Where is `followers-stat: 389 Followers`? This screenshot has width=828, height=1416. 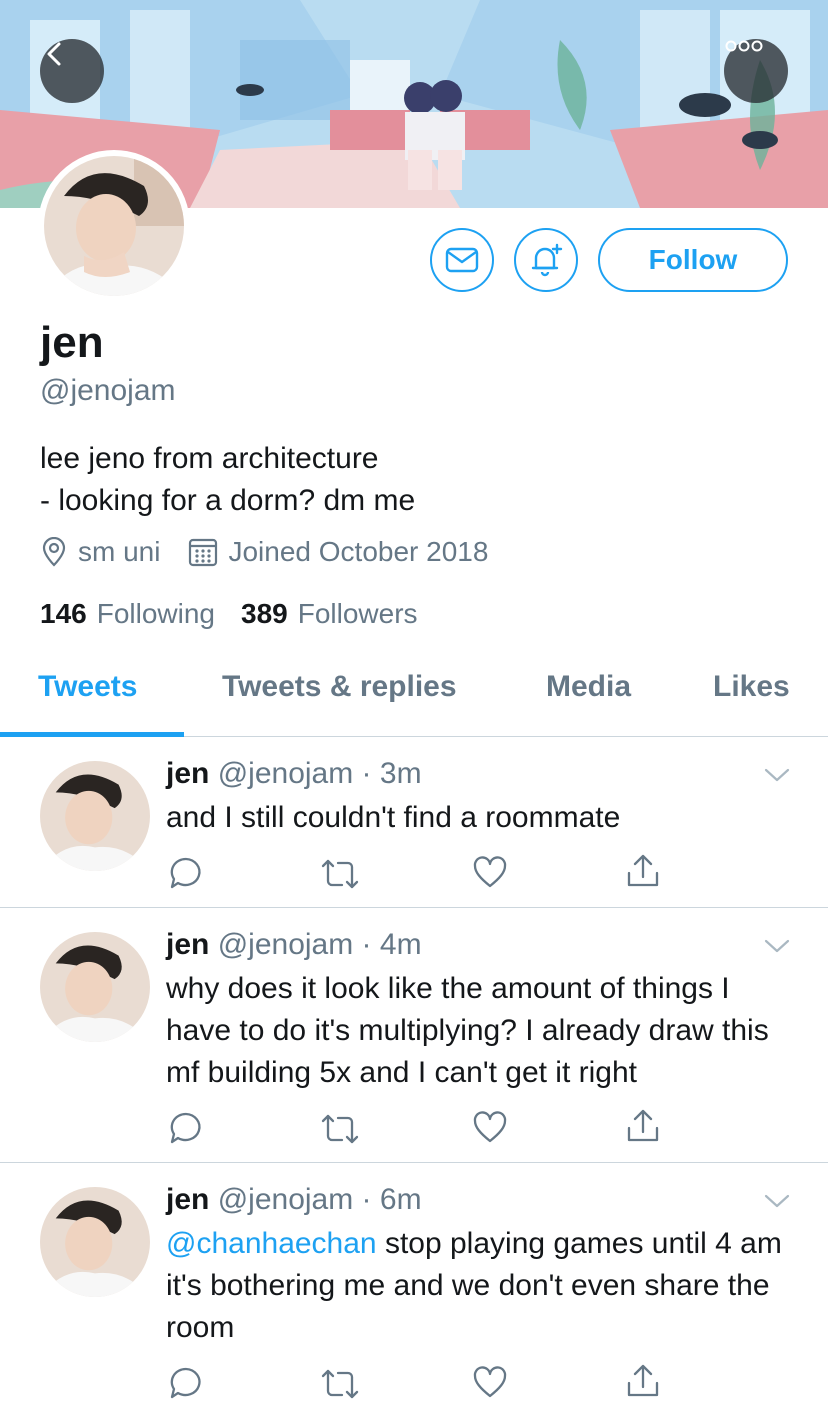 followers-stat: 389 Followers is located at coordinates (329, 614).